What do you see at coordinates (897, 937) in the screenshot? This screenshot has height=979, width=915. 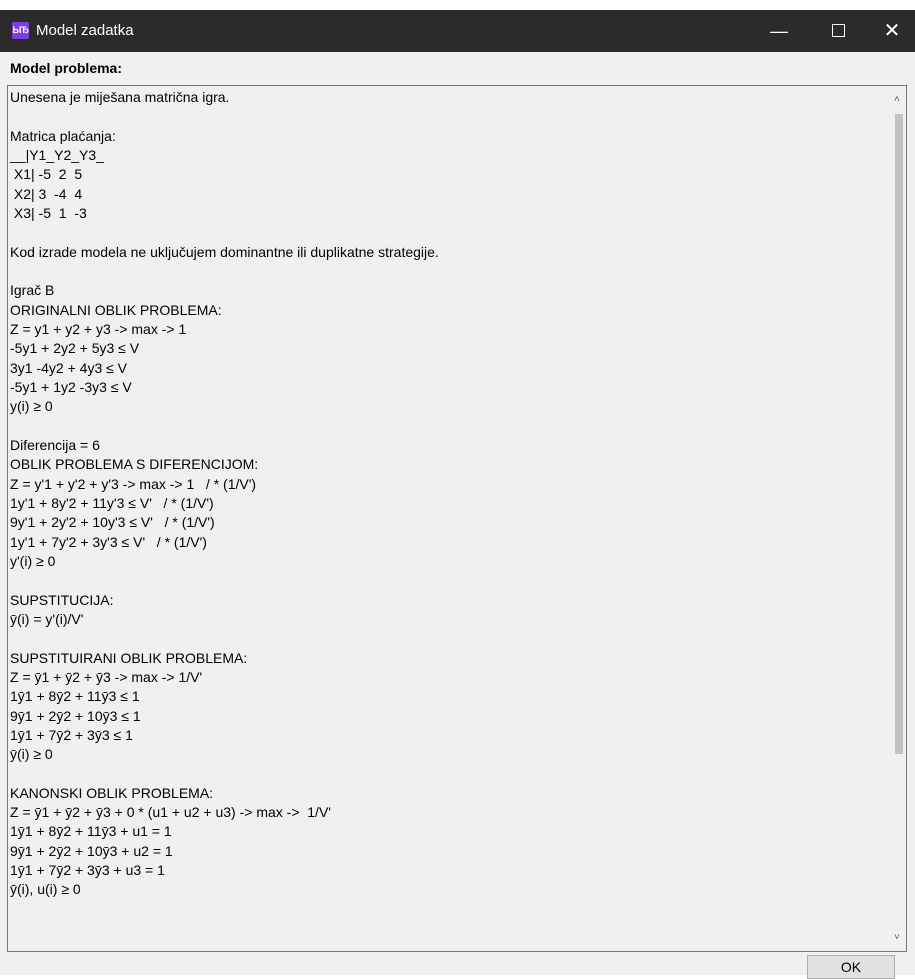 I see `scroll-down-icon: ˅` at bounding box center [897, 937].